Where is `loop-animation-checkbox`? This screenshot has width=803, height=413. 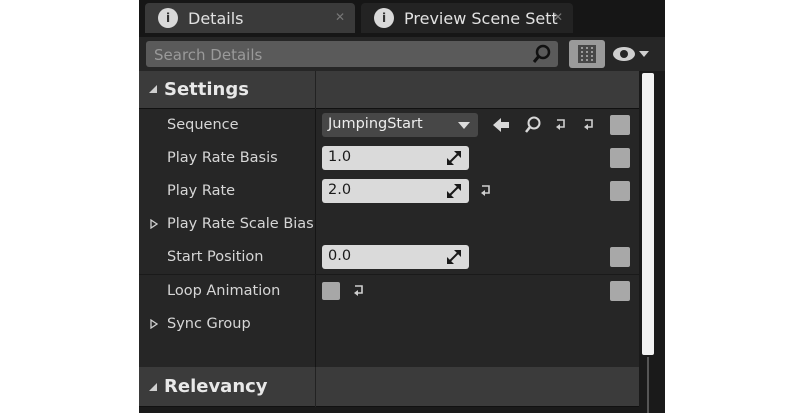 loop-animation-checkbox is located at coordinates (331, 291).